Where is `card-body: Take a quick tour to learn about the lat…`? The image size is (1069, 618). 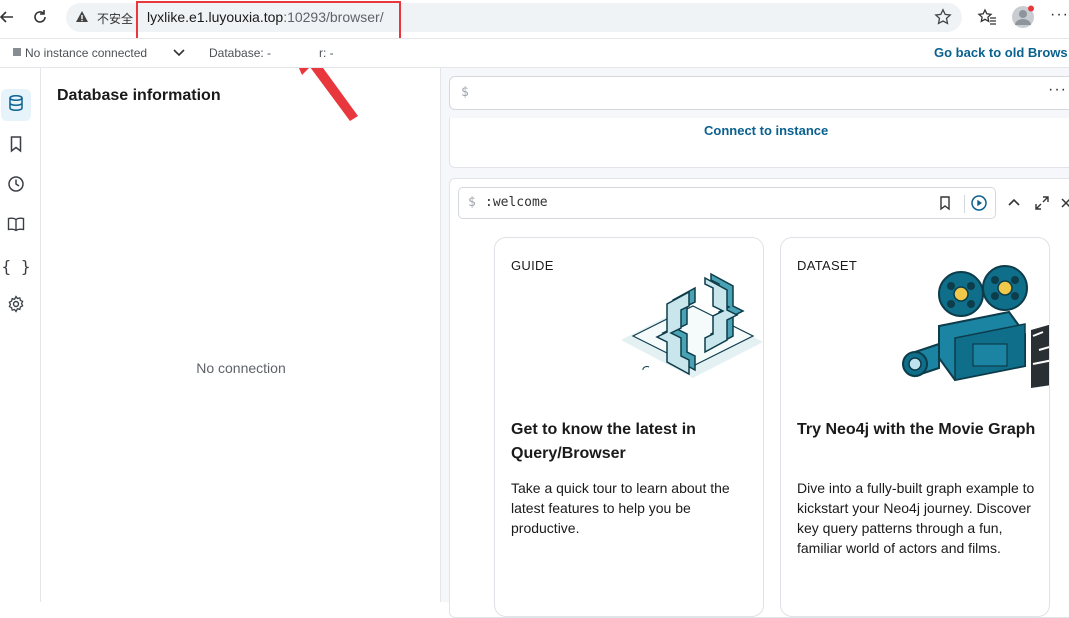
card-body: Take a quick tour to learn about the lat… is located at coordinates (620, 508).